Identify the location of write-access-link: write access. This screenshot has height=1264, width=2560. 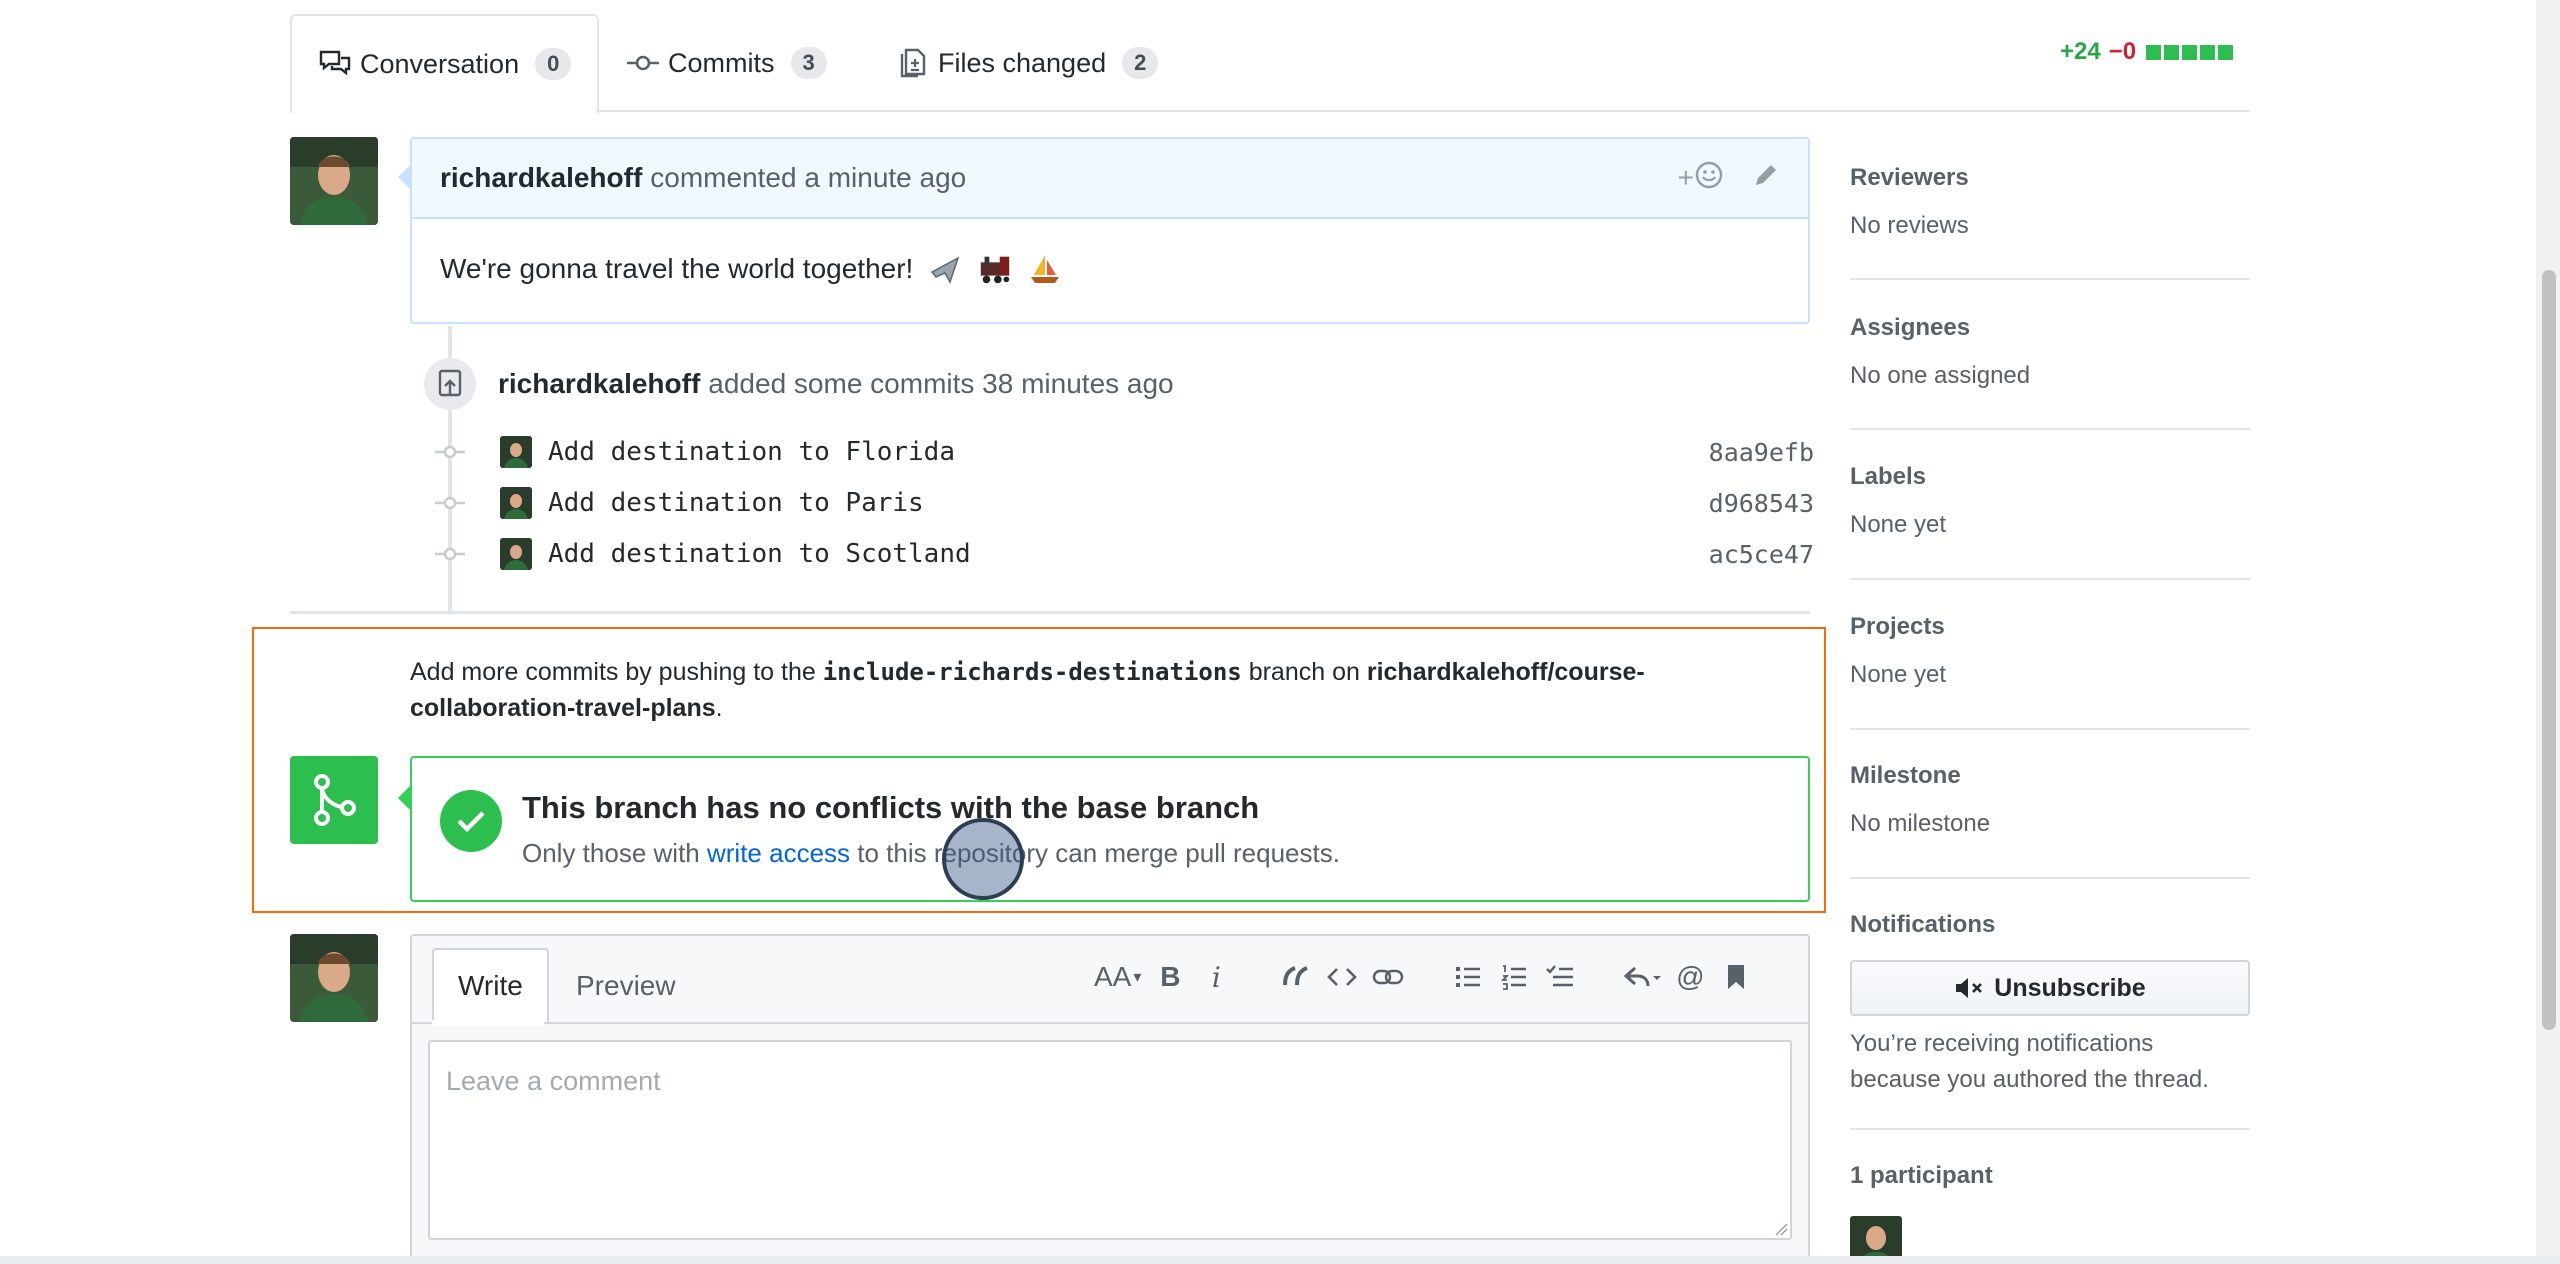
(778, 853).